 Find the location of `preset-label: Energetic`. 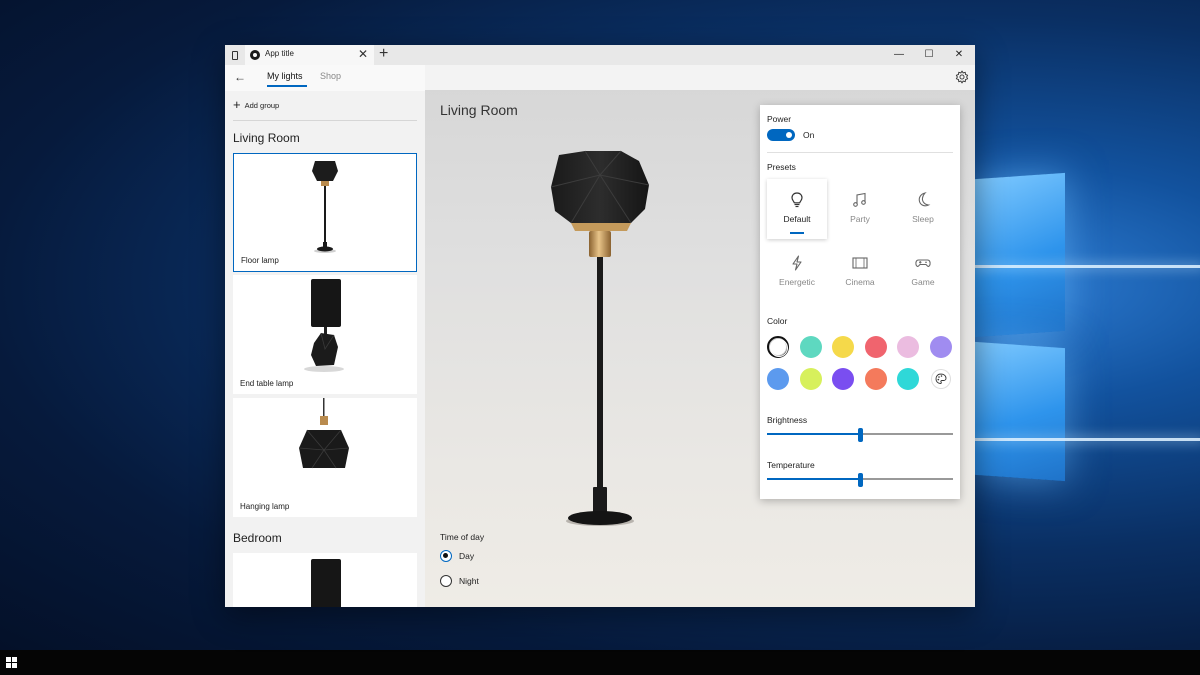

preset-label: Energetic is located at coordinates (797, 282).